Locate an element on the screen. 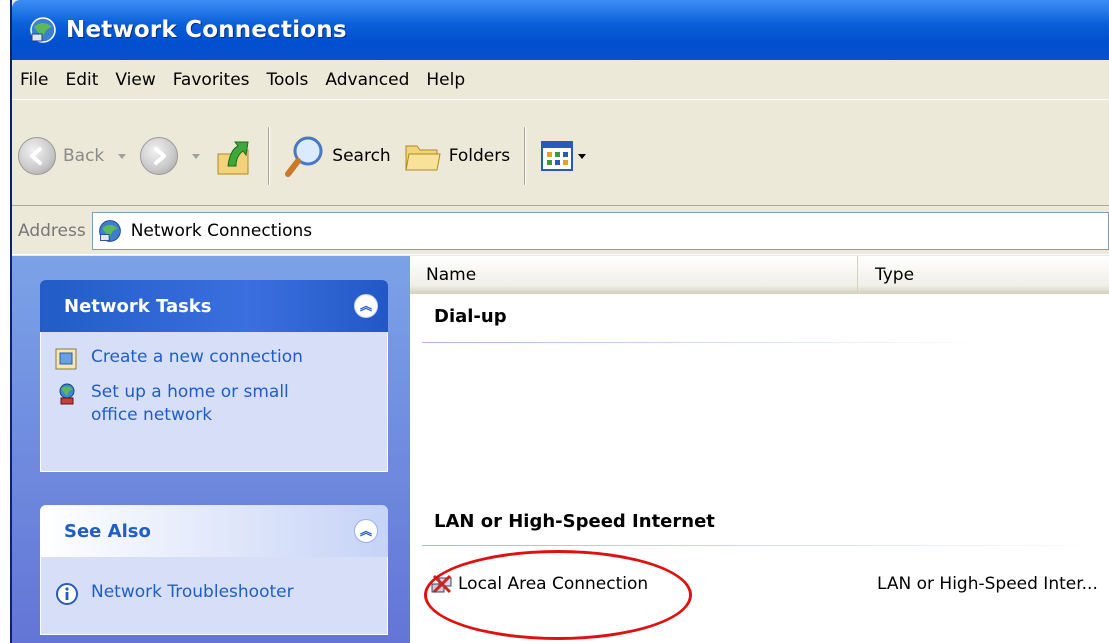  address-bar: Address Network Connections is located at coordinates (560, 231).